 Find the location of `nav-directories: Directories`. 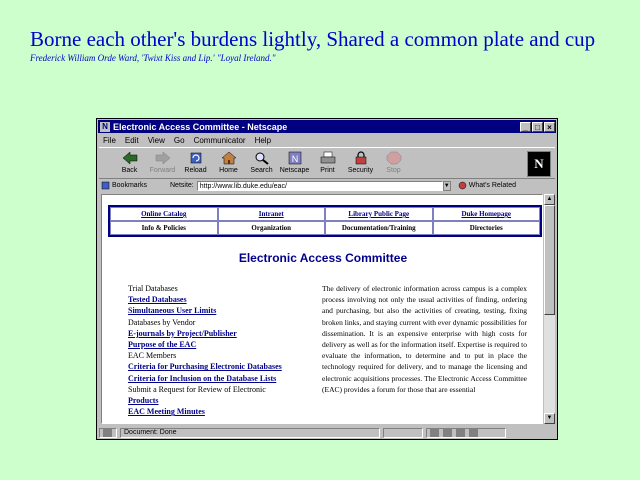

nav-directories: Directories is located at coordinates (486, 228).